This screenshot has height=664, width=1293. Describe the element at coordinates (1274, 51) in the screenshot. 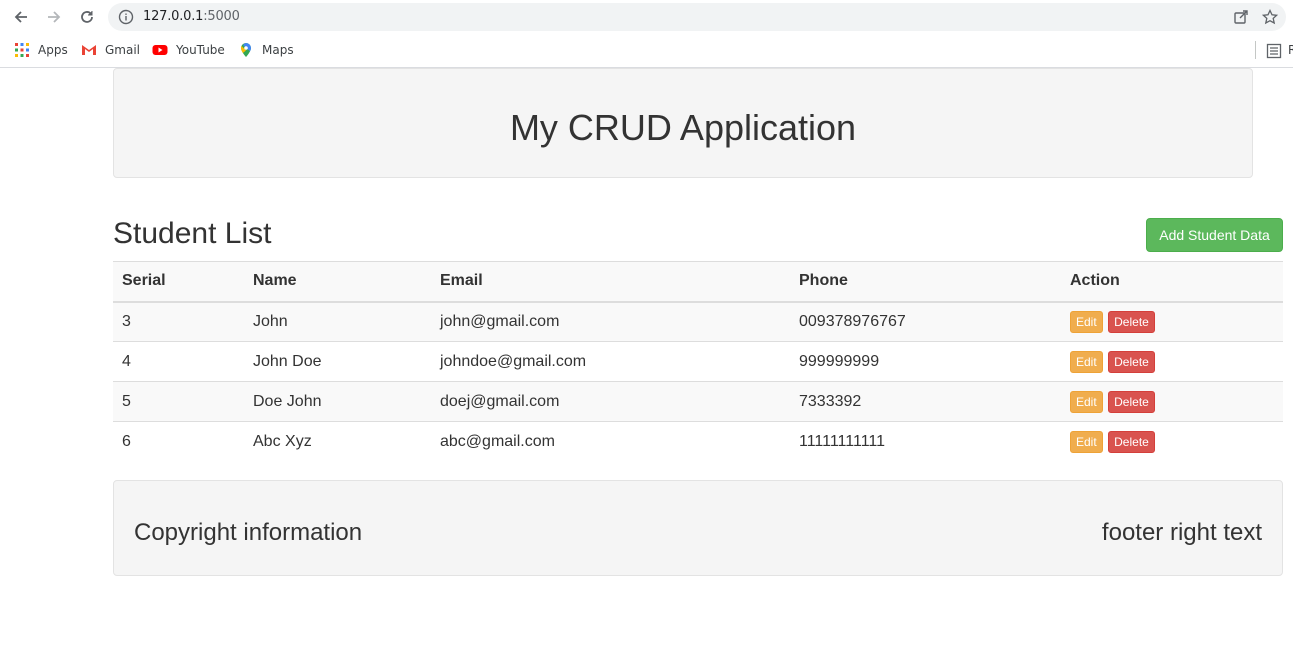

I see `reading-list-icon` at that location.